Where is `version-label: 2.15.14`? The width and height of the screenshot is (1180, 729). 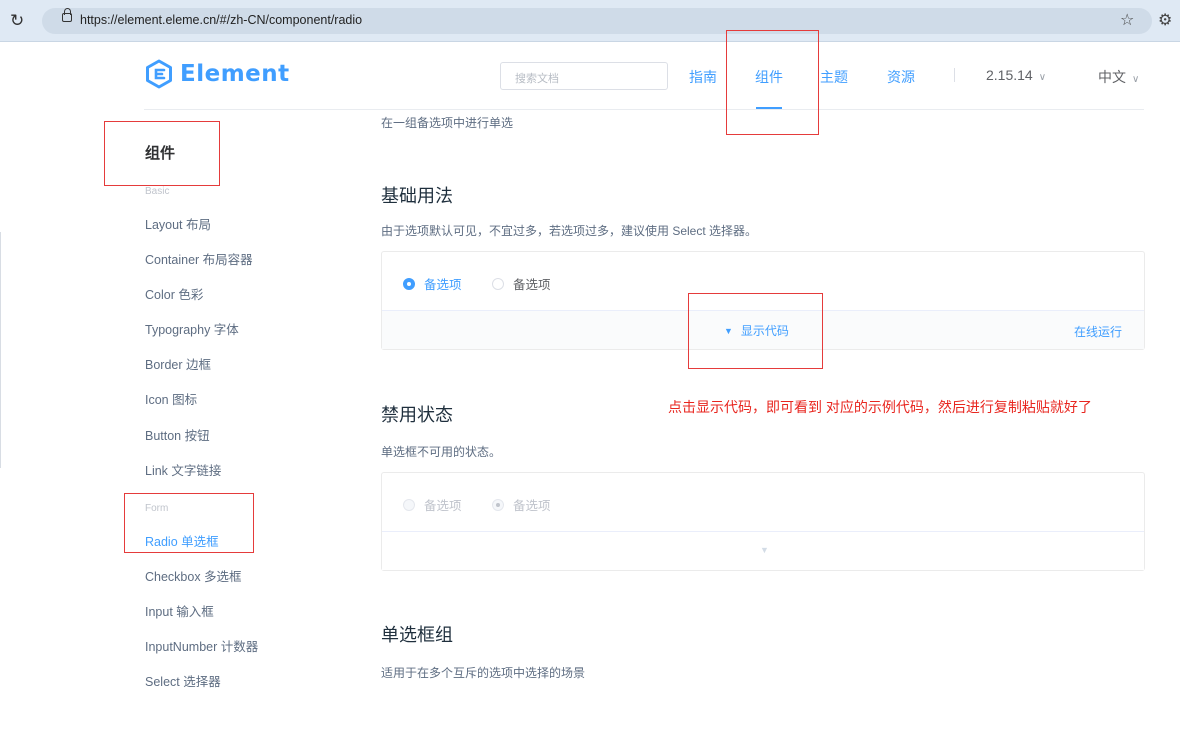 version-label: 2.15.14 is located at coordinates (1009, 75).